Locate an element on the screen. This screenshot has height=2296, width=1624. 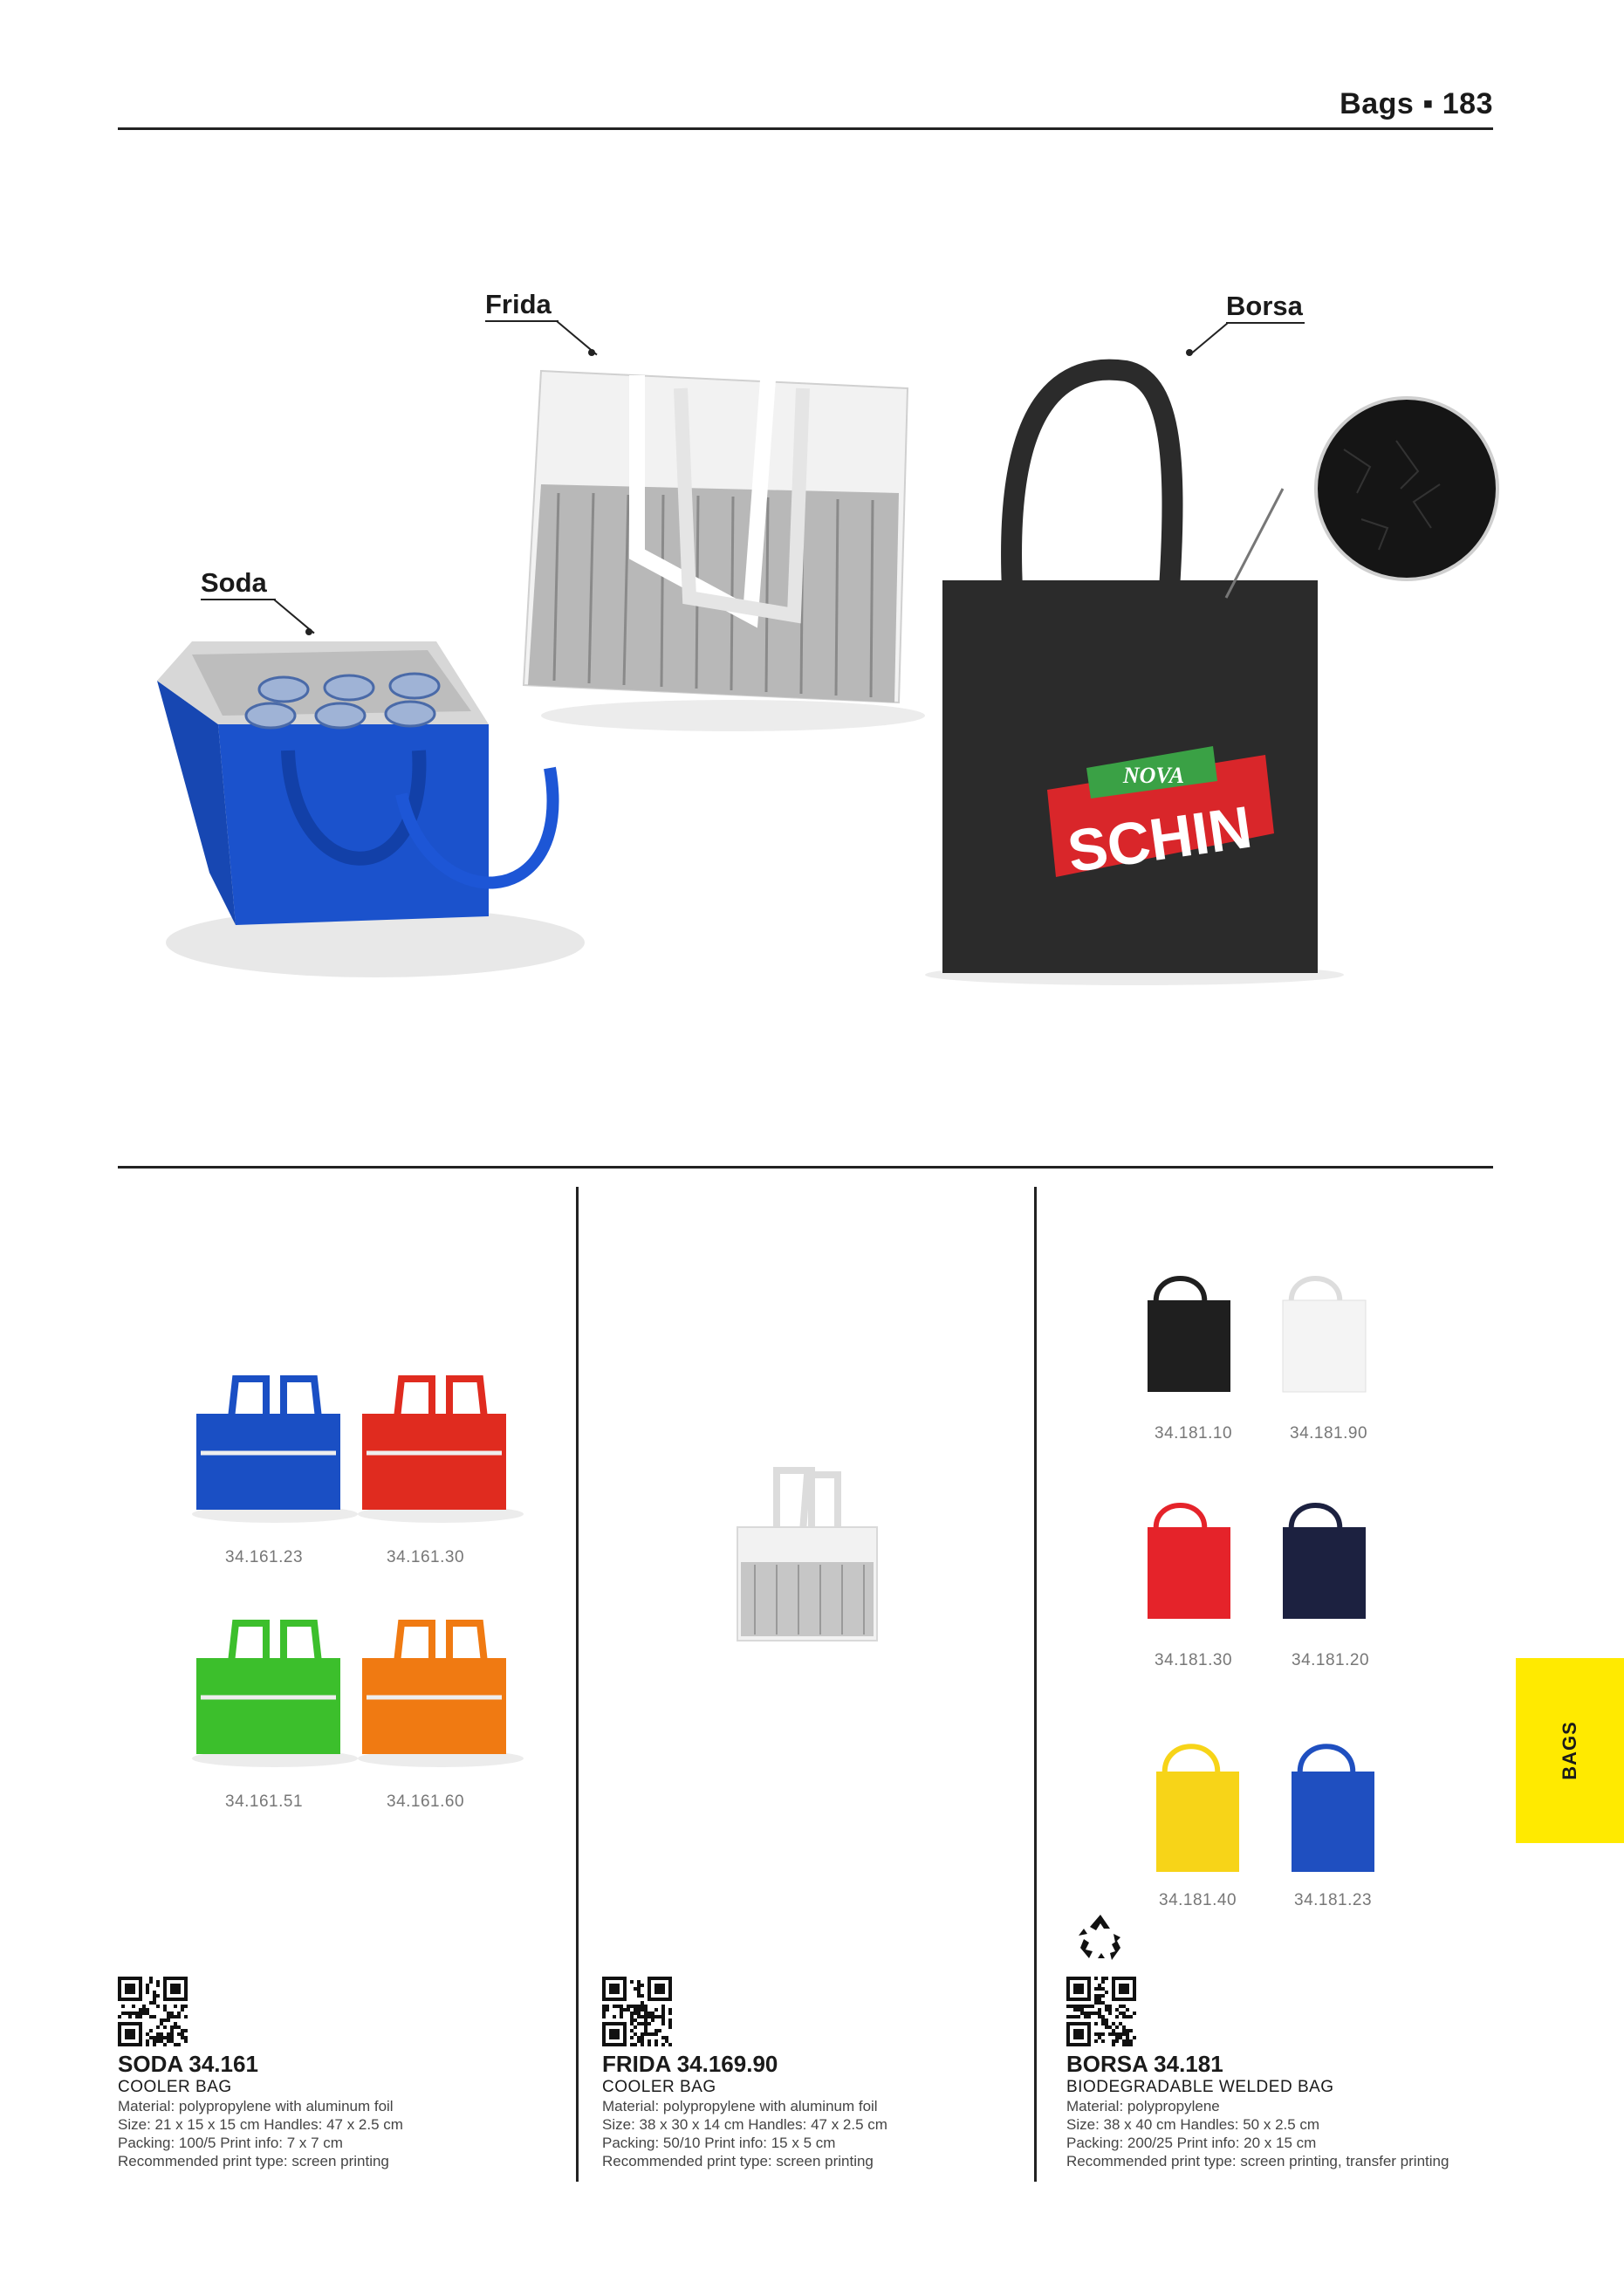
callout-frida-dot is located at coordinates (591, 353).